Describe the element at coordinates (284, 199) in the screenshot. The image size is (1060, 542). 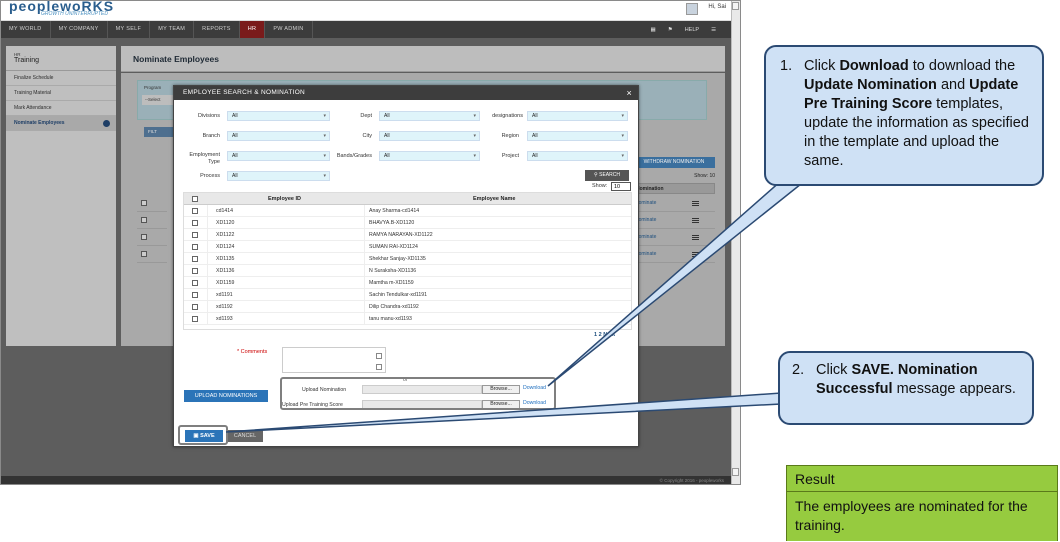
I see `employee-id-header: Employee ID` at that location.